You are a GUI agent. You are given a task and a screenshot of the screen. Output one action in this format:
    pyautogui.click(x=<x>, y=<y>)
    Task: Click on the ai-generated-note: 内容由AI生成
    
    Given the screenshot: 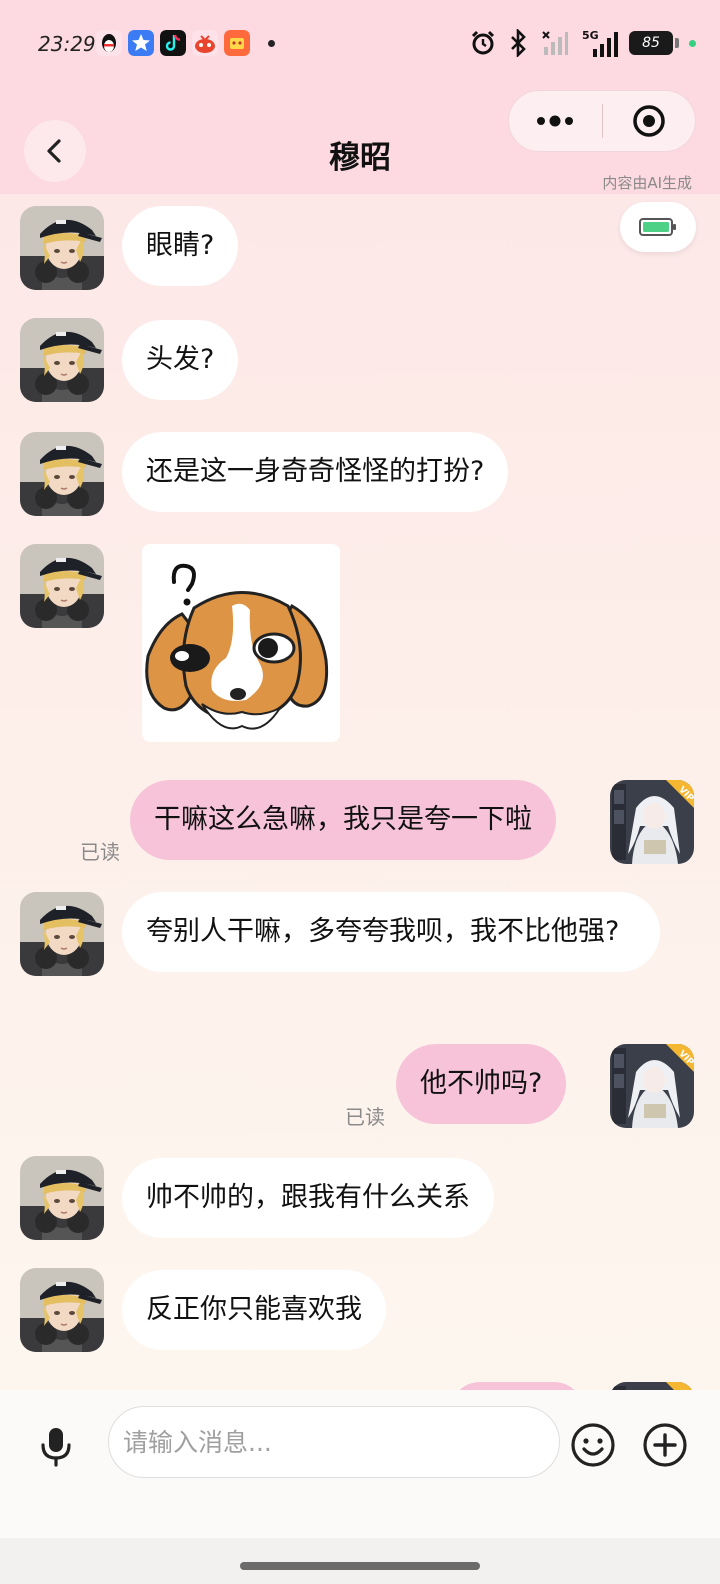 What is the action you would take?
    pyautogui.click(x=647, y=183)
    